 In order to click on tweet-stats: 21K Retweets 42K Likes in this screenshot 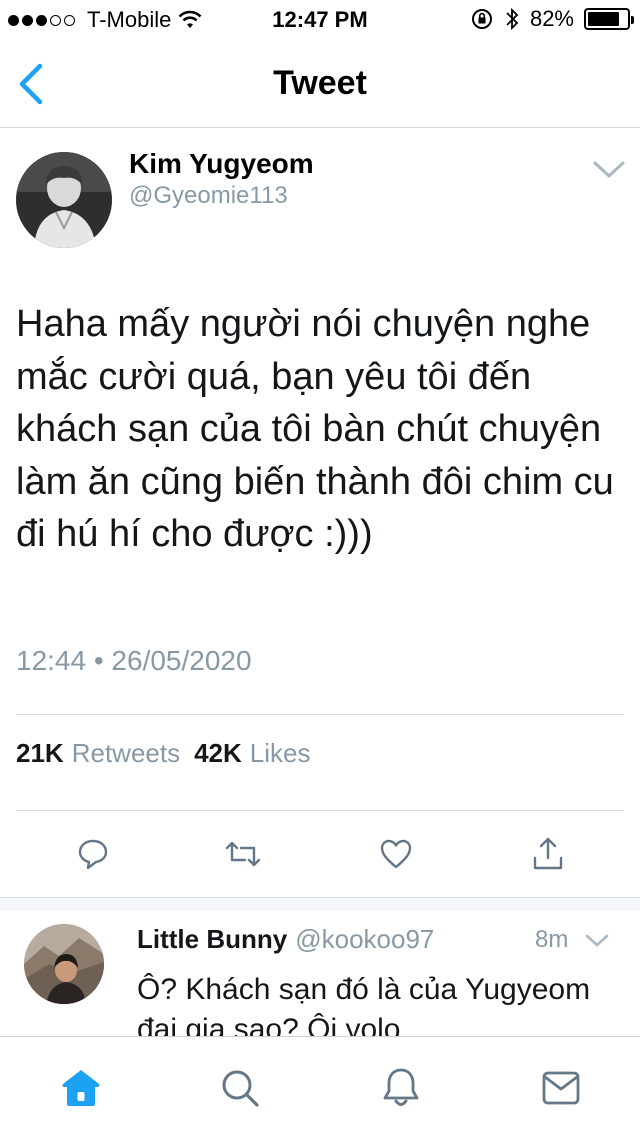, I will do `click(163, 753)`.